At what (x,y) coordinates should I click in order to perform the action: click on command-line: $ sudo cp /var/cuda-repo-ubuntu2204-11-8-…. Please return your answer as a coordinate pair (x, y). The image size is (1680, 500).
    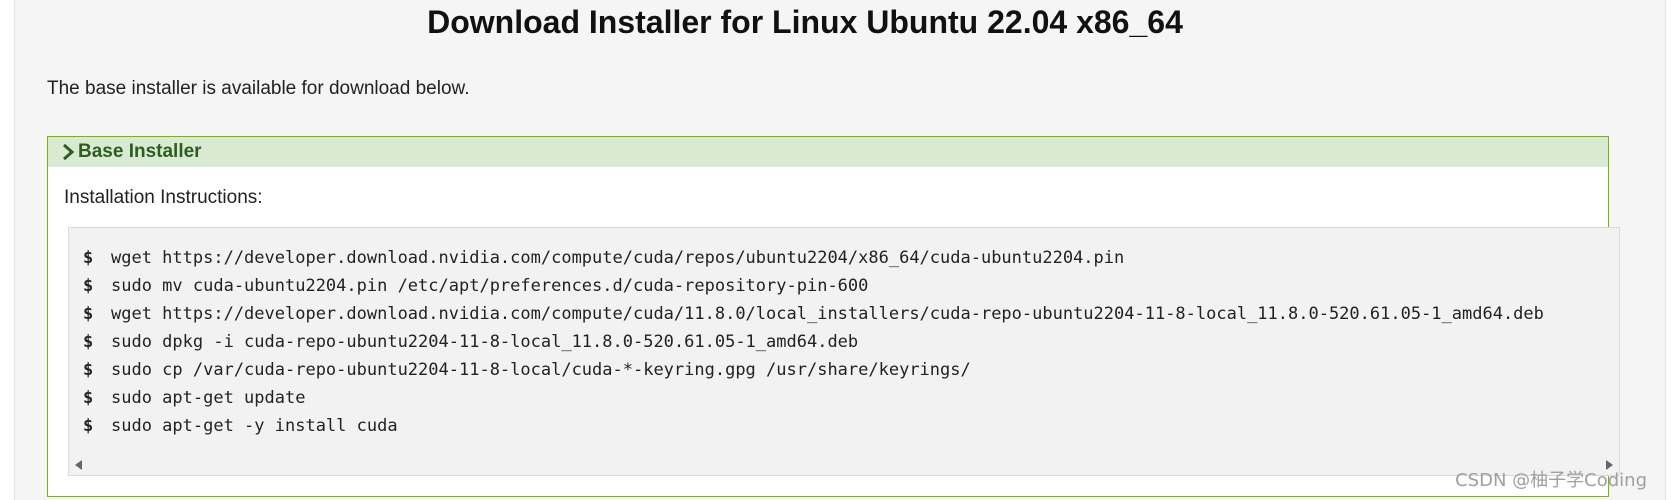
    Looking at the image, I should click on (813, 370).